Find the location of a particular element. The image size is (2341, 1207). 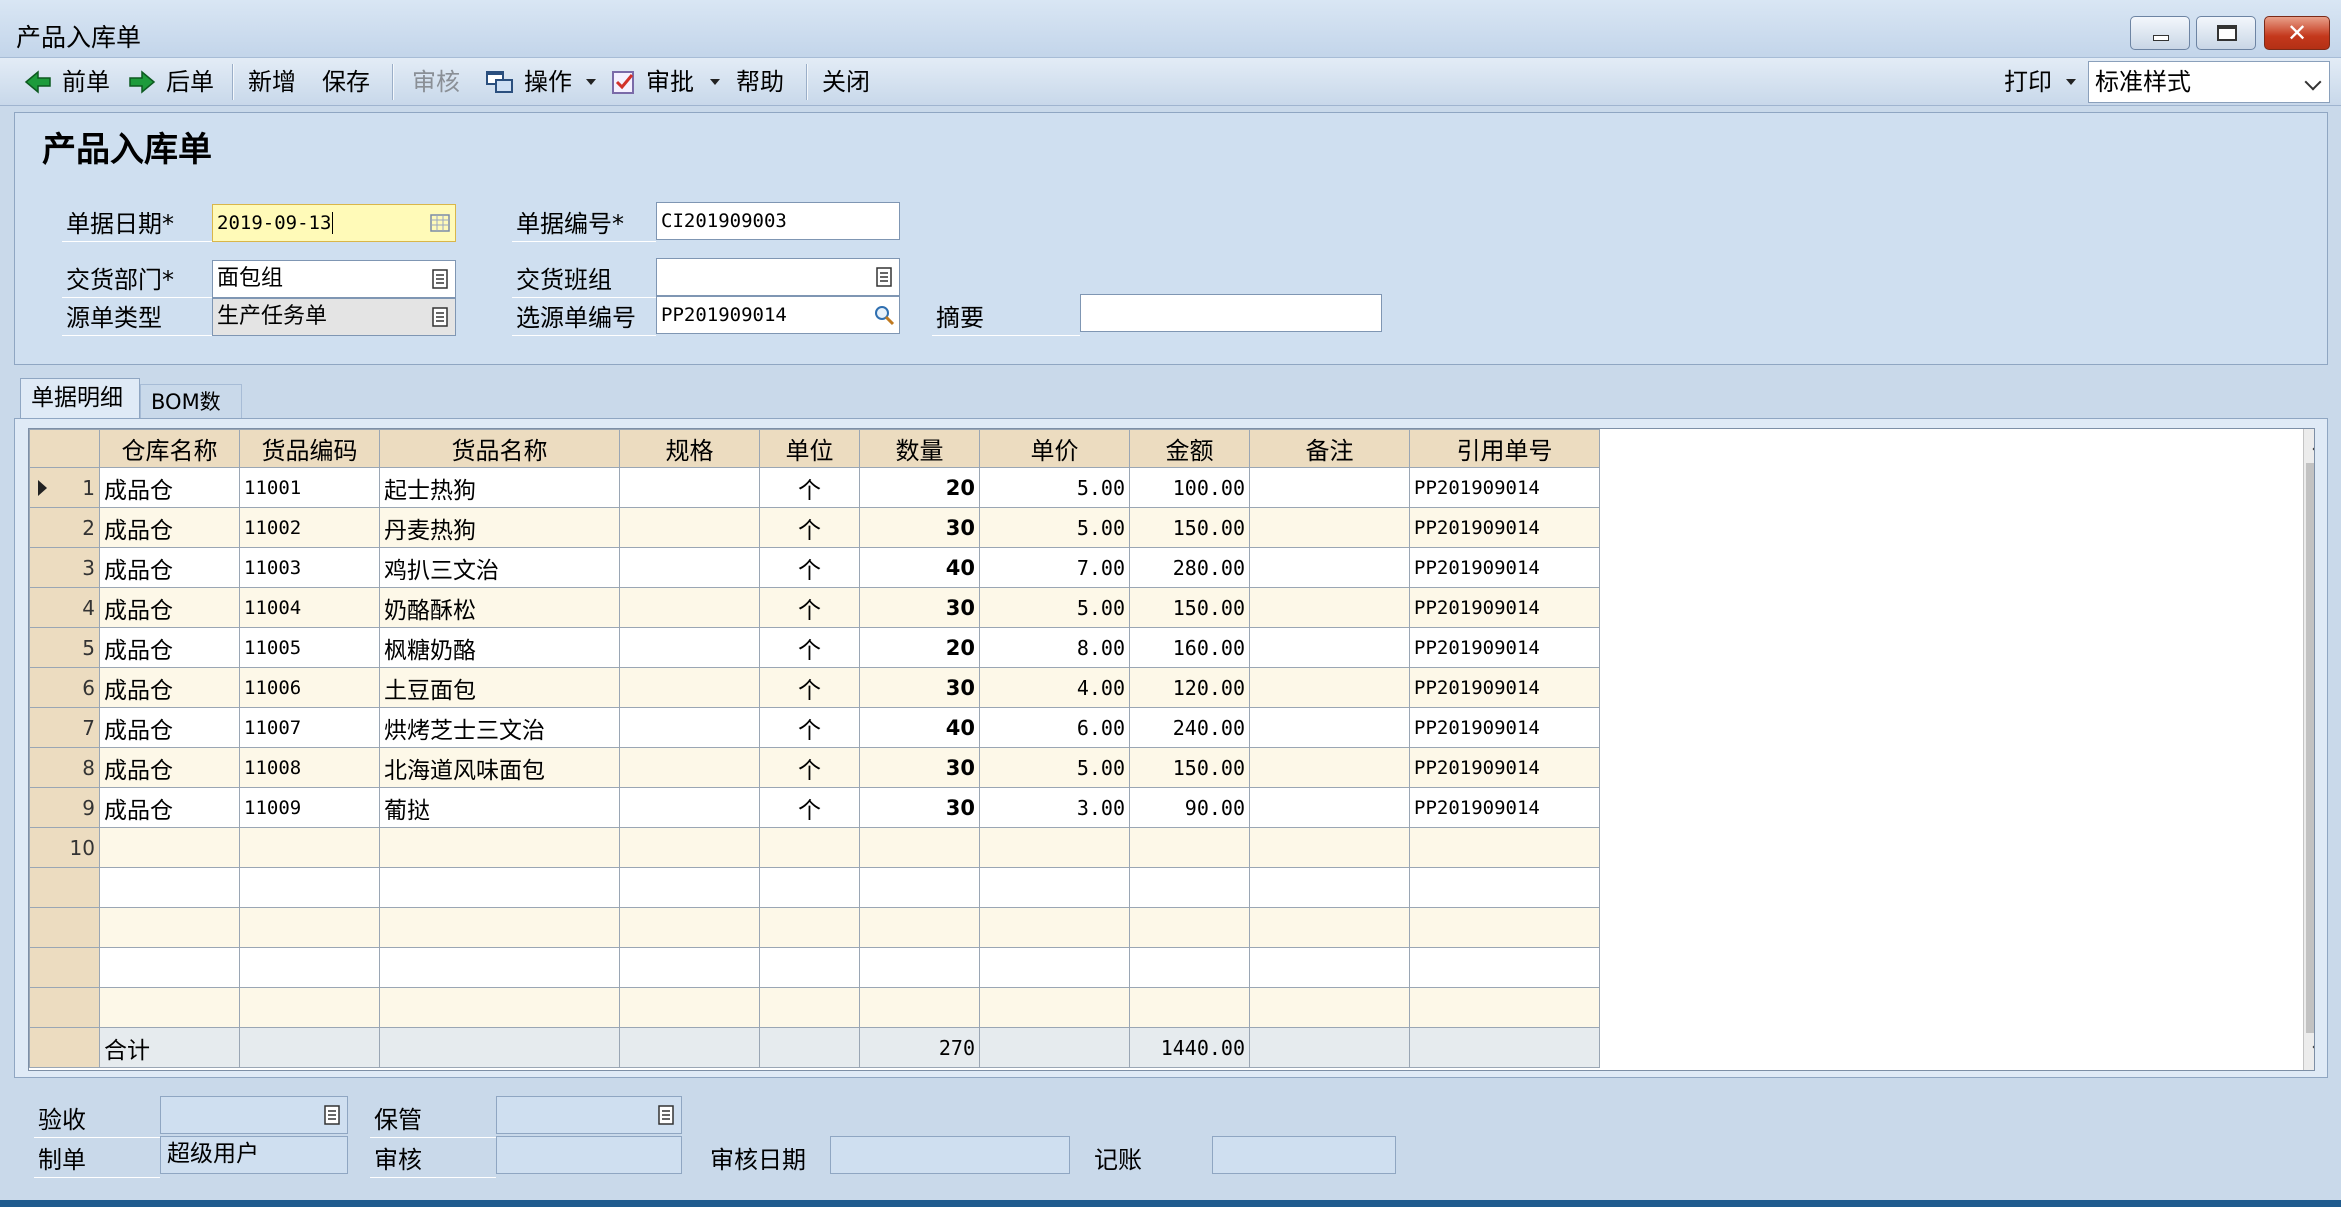

review-button: 审核 is located at coordinates (436, 82).